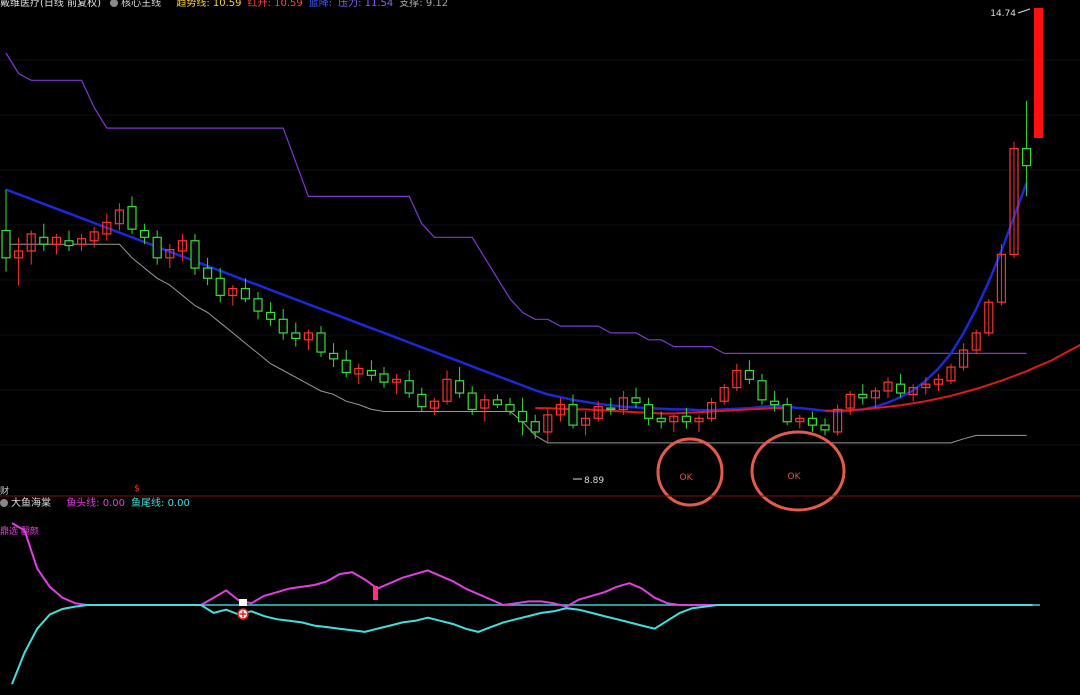  Describe the element at coordinates (138, 4) in the screenshot. I see `indicator-name: 核心主线` at that location.